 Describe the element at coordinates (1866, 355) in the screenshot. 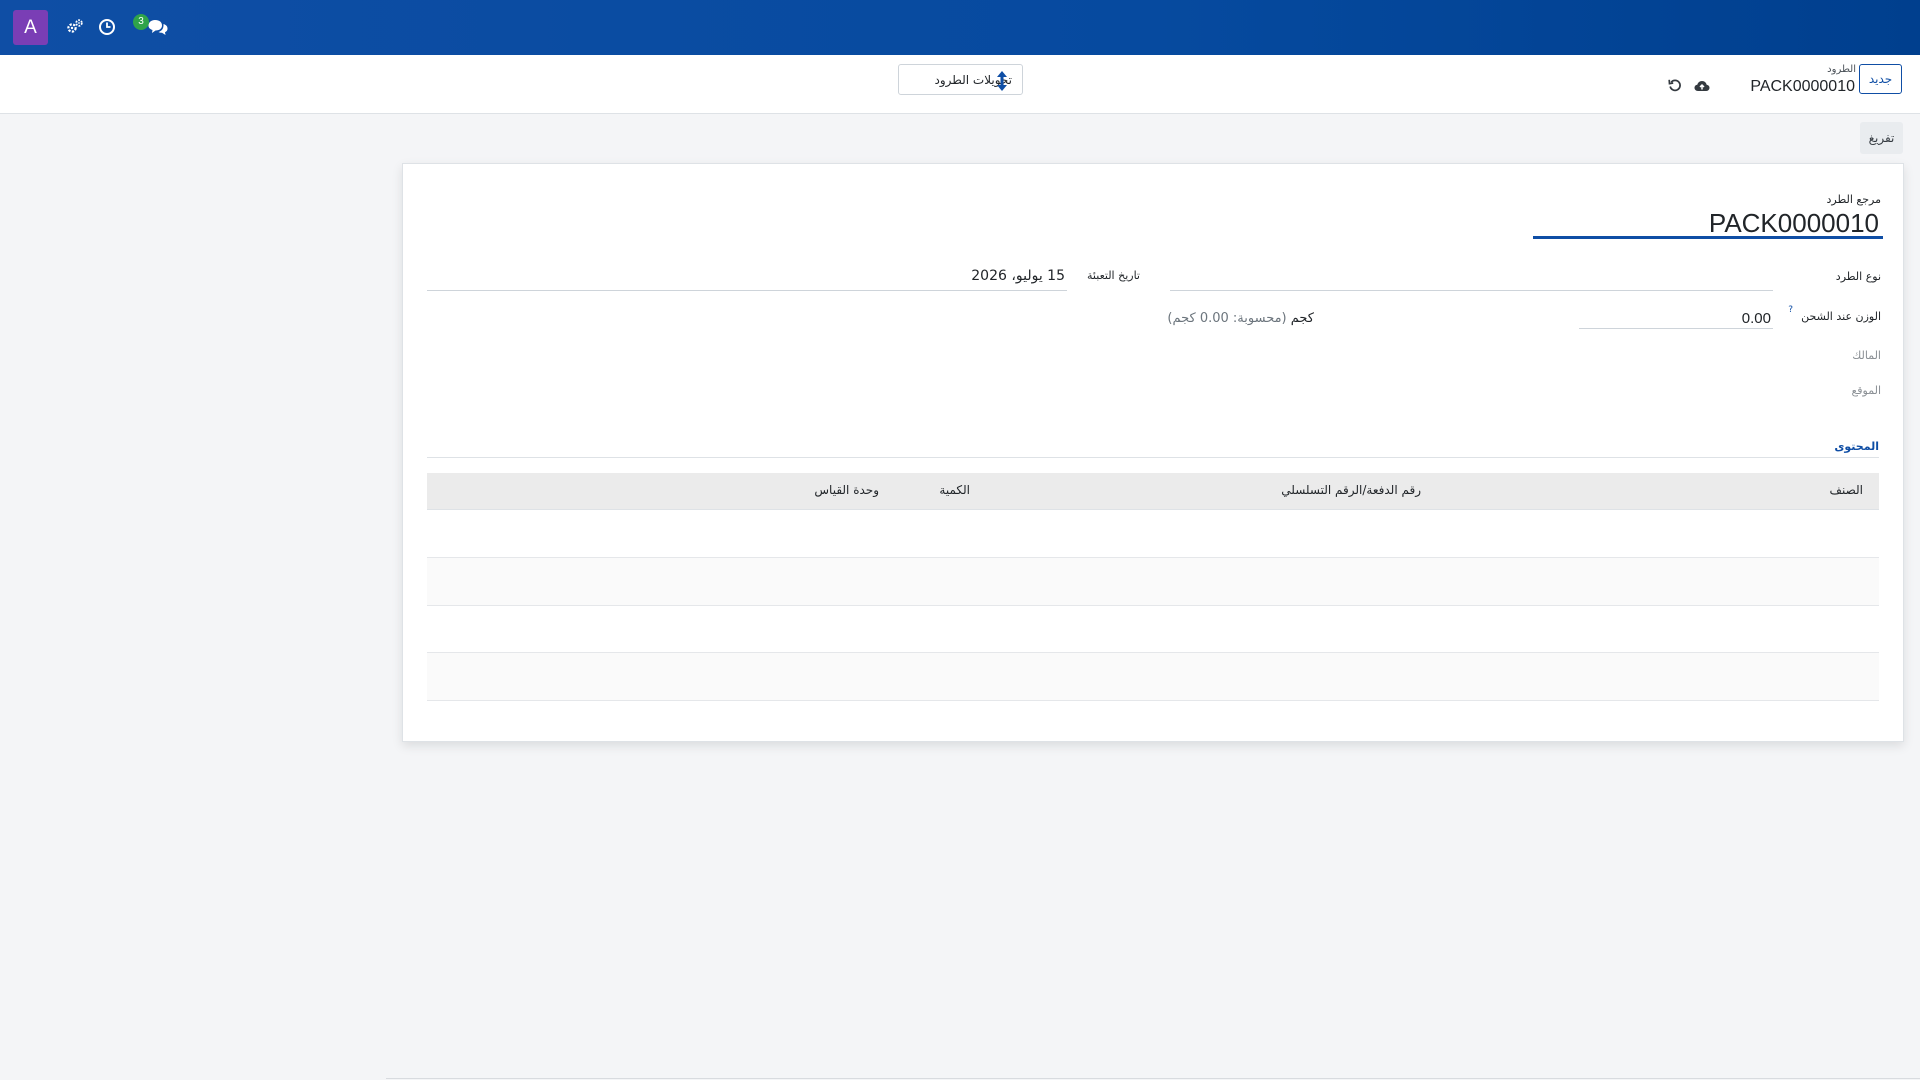

I see `owner-label: المالك` at that location.